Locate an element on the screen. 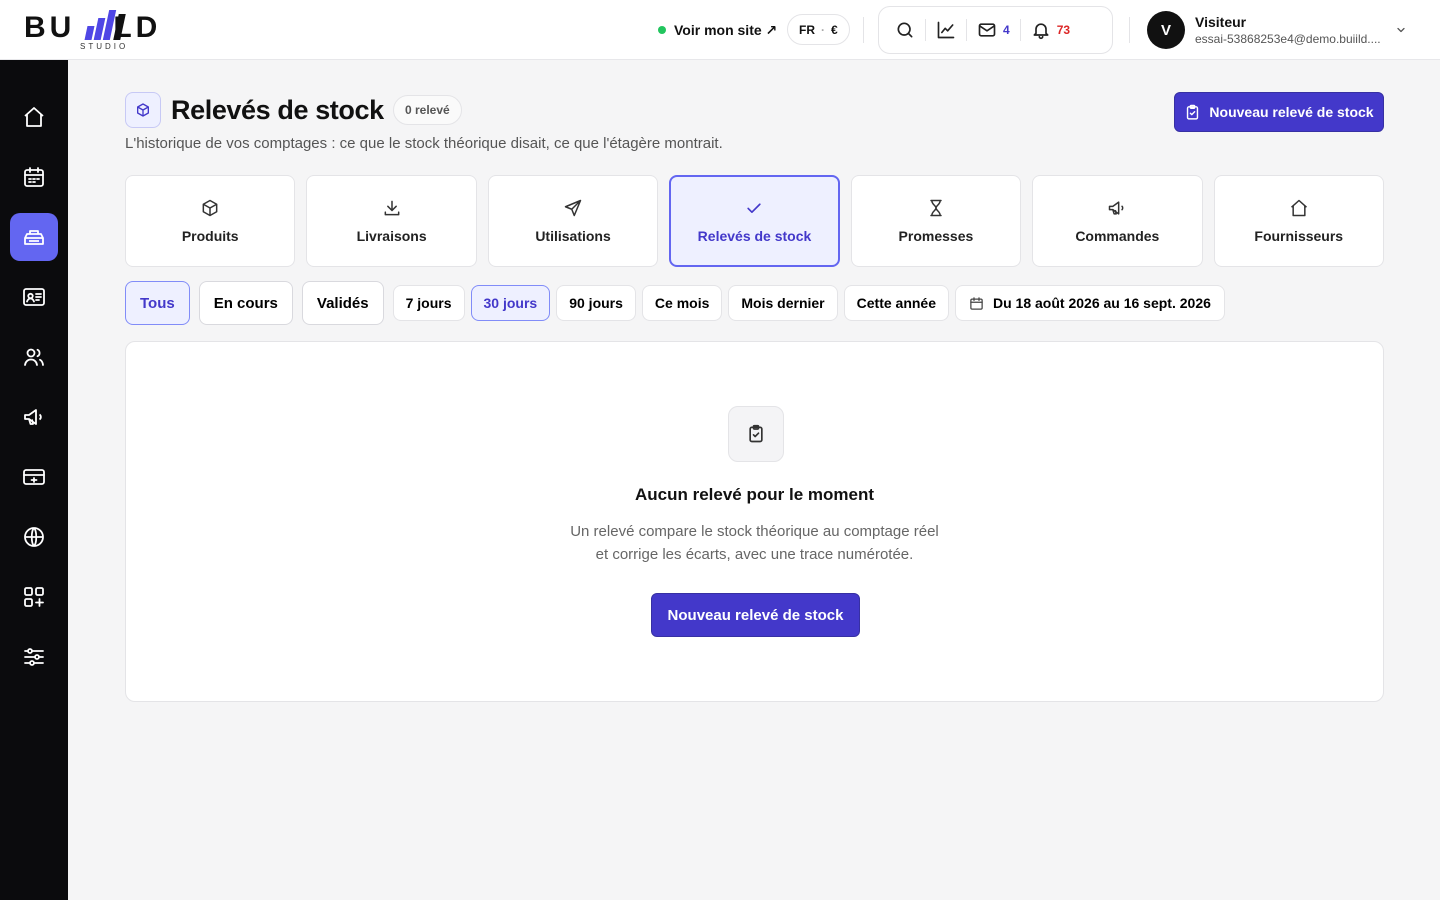 This screenshot has height=900, width=1440. send-icon is located at coordinates (573, 208).